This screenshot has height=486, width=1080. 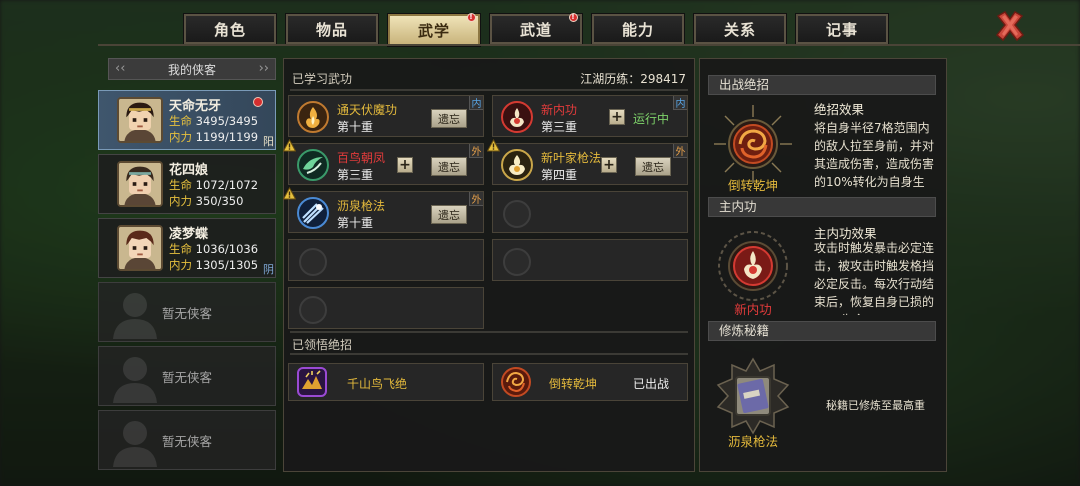 What do you see at coordinates (195, 106) in the screenshot?
I see `hero-name: 天命无牙` at bounding box center [195, 106].